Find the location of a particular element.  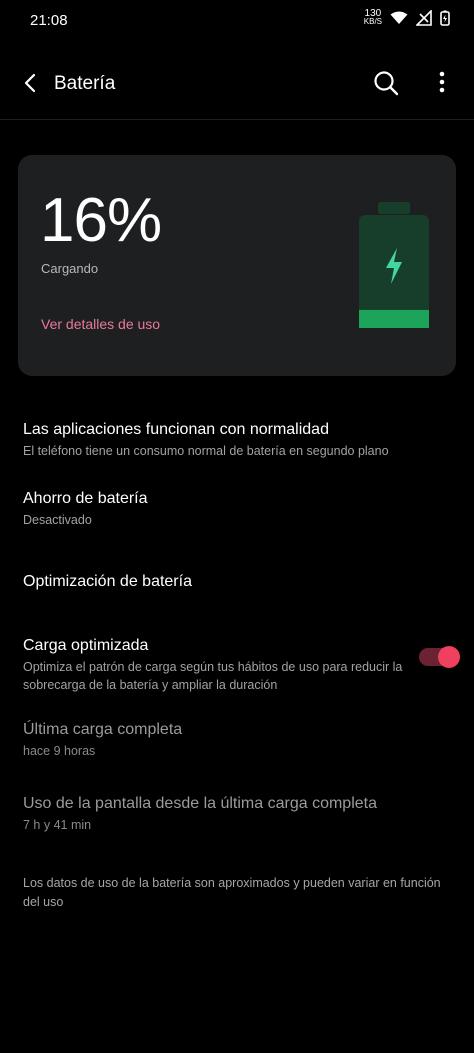

screen-usage-subtitle: 7 h y 41 min is located at coordinates (57, 825).